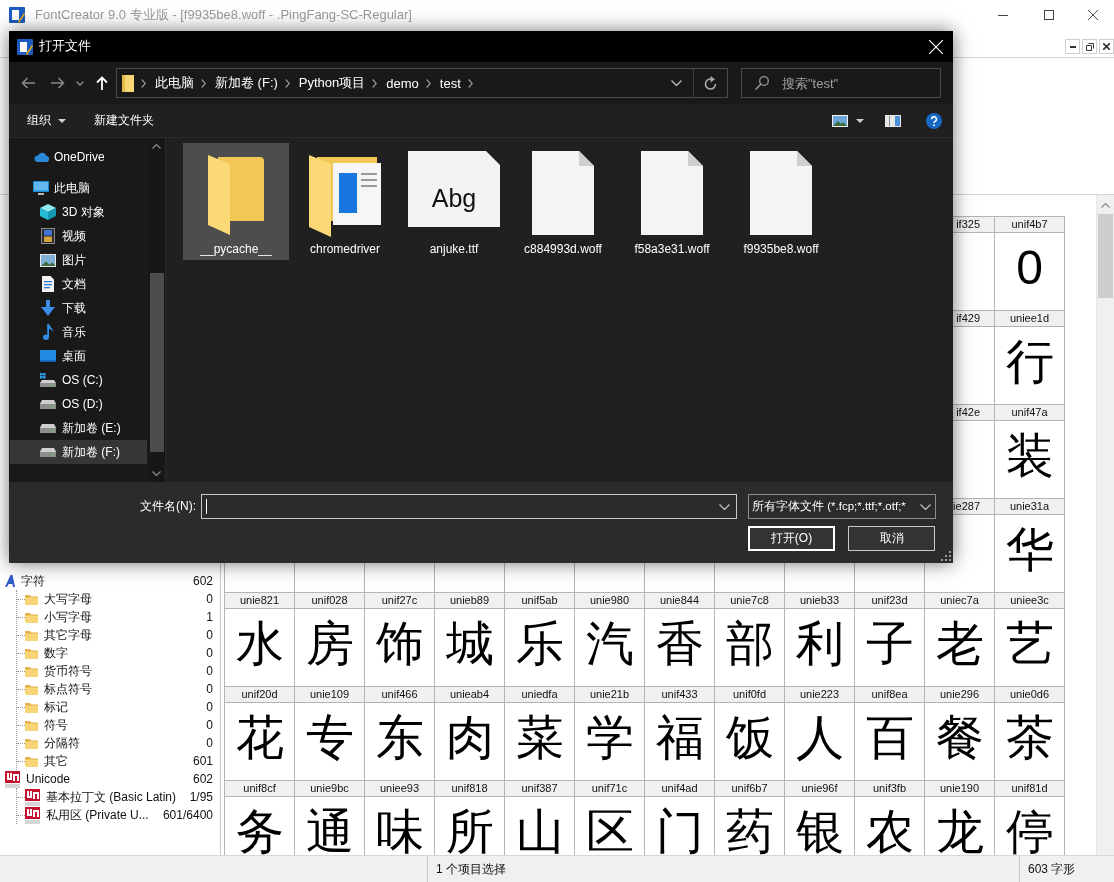 Image resolution: width=1114 pixels, height=882 pixels. Describe the element at coordinates (58, 83) in the screenshot. I see `forward-arrow-icon` at that location.